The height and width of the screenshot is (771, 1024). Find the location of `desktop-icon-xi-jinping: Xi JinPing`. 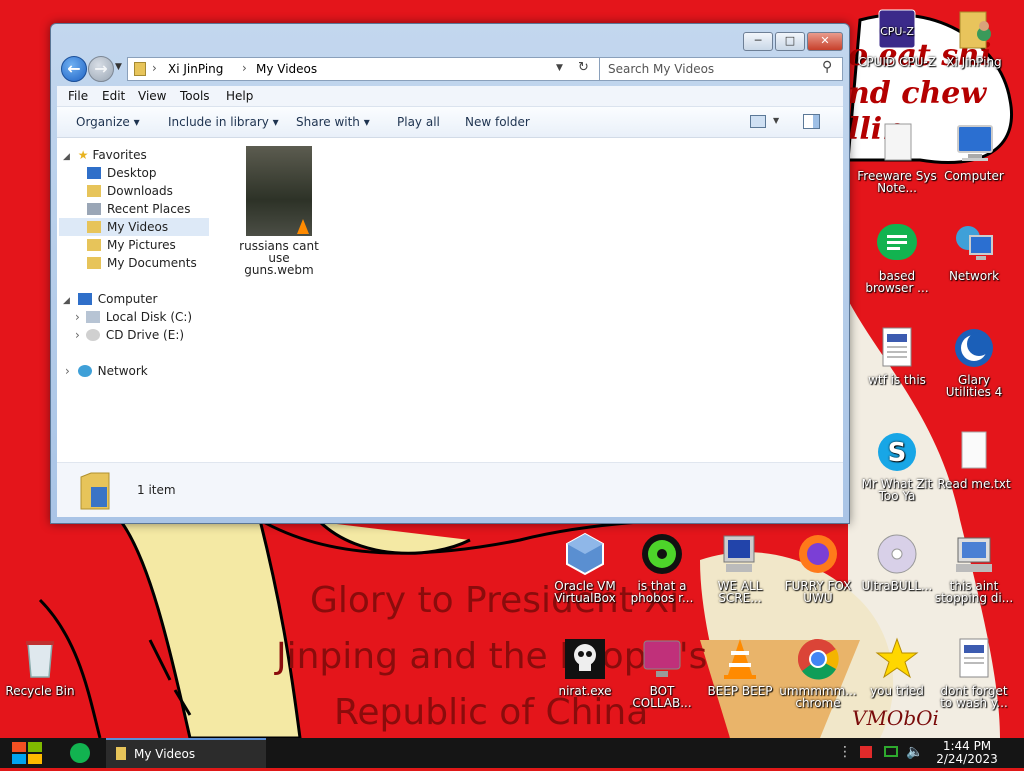

desktop-icon-xi-jinping: Xi JinPing is located at coordinates (974, 38).